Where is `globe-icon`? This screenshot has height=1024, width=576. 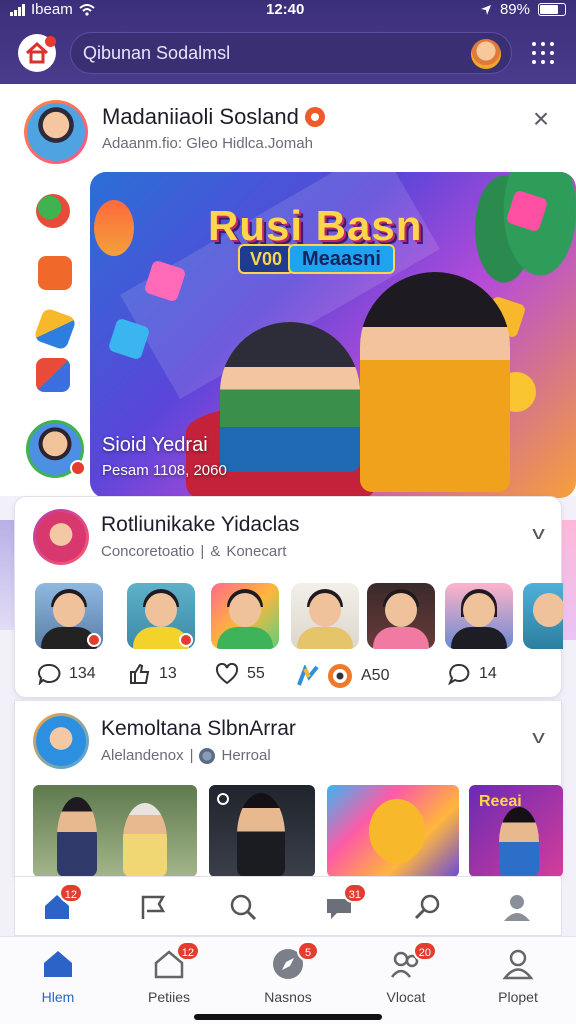
globe-icon is located at coordinates (207, 755).